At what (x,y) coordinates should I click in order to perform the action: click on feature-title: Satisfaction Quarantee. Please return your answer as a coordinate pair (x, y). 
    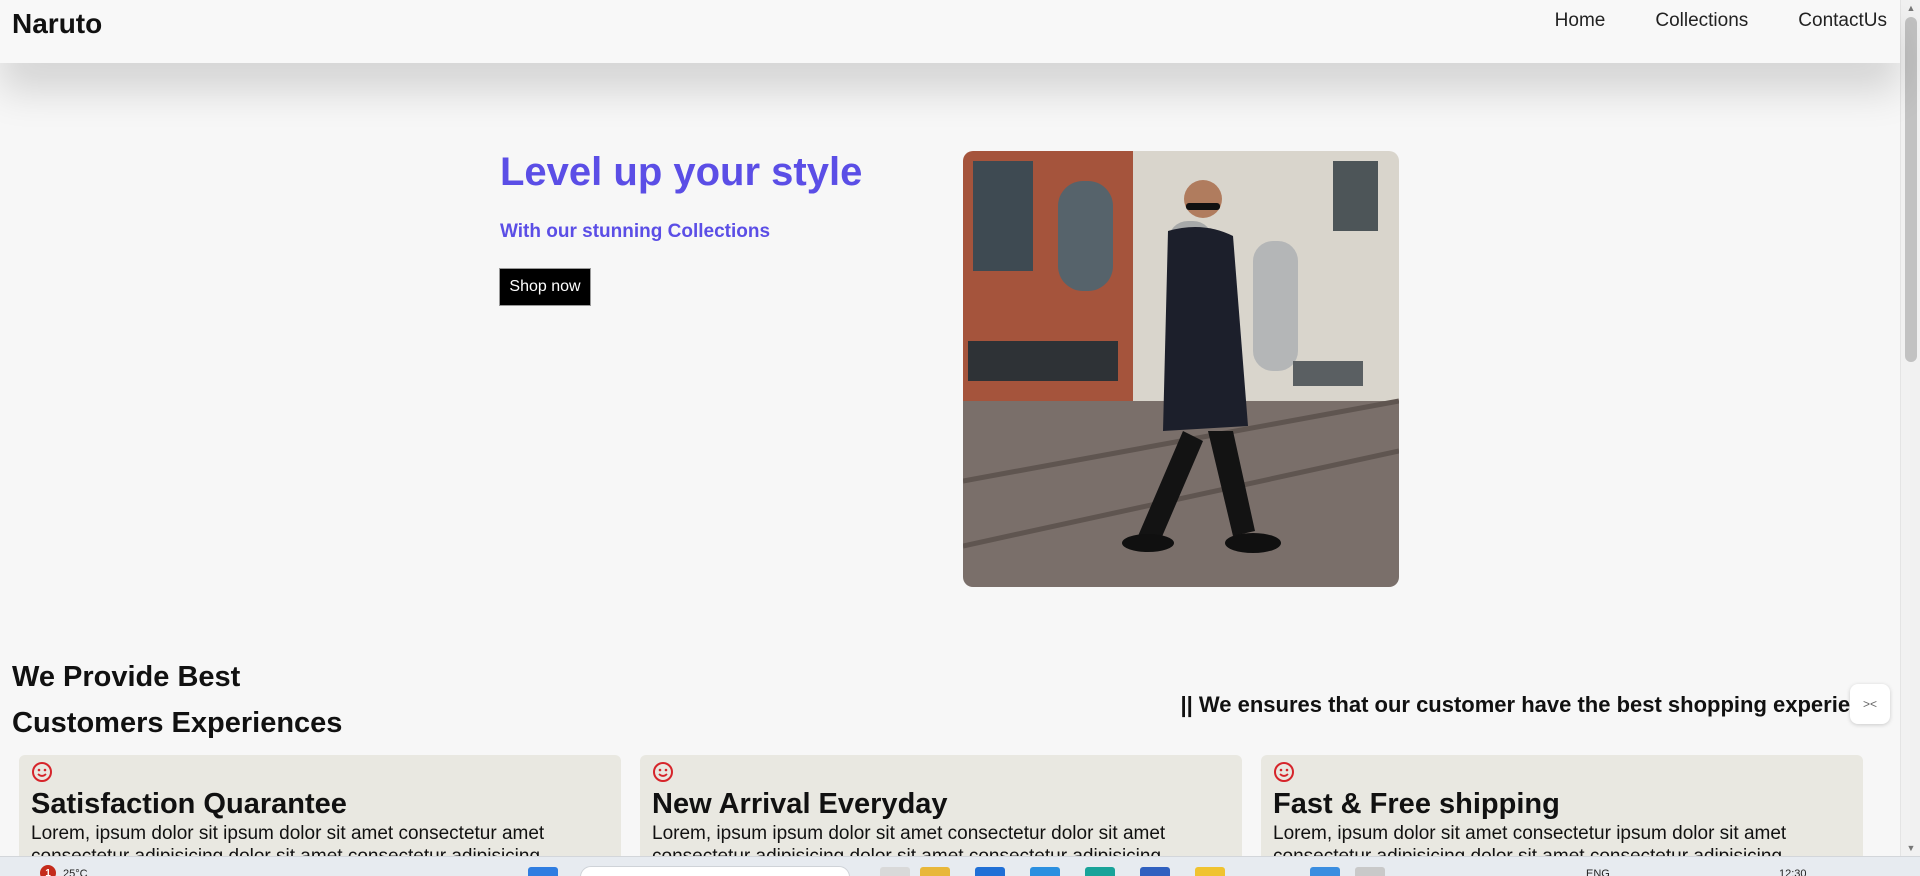
    Looking at the image, I should click on (189, 804).